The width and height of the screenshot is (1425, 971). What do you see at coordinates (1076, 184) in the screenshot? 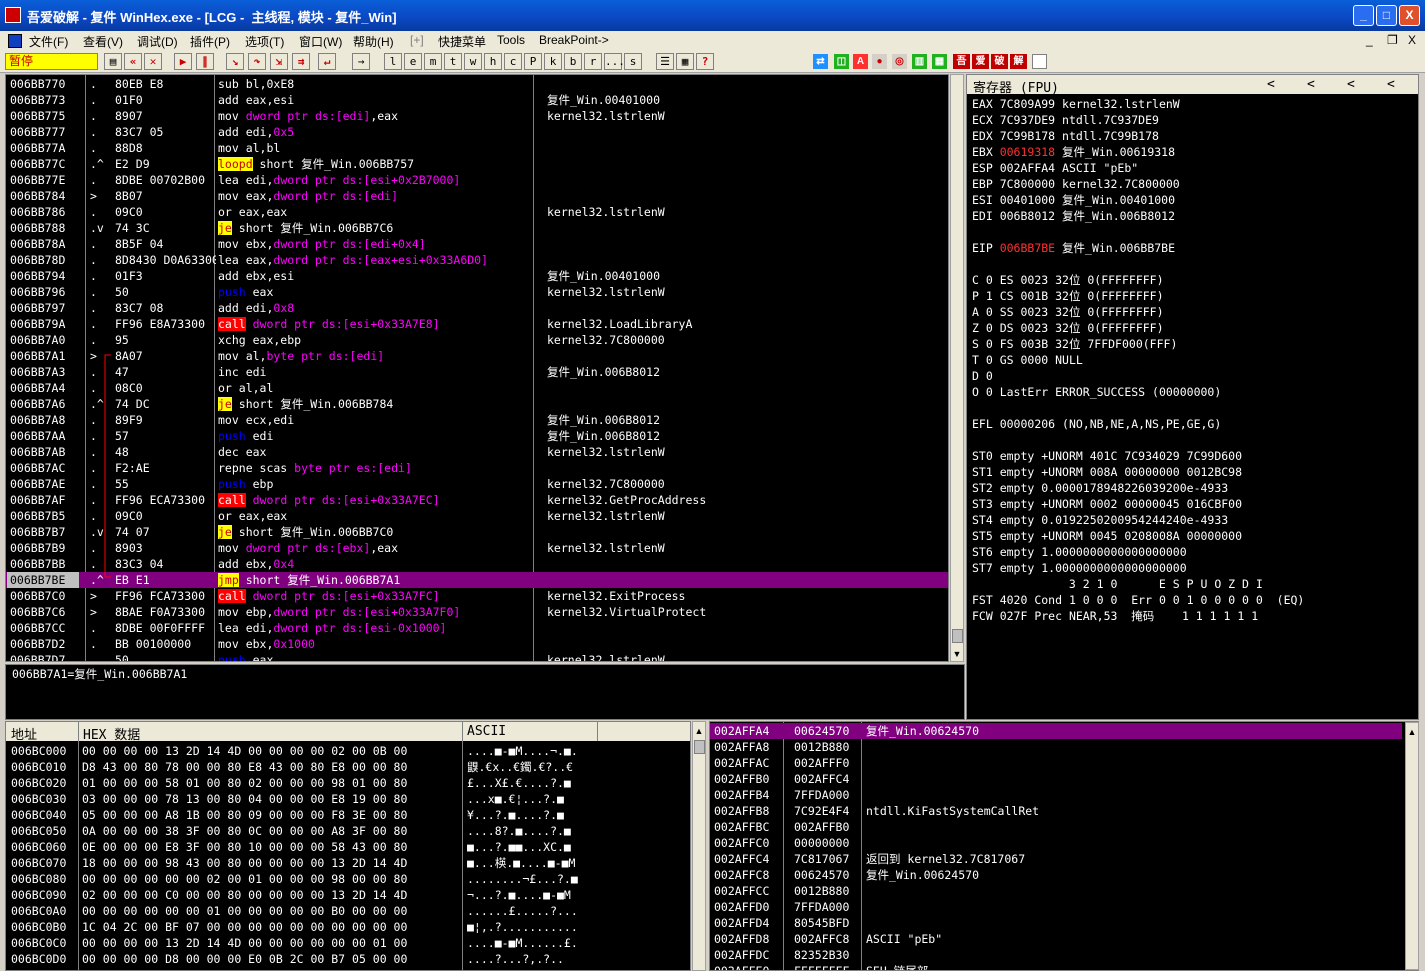
I see `register-row: EBP 7C800000 kernel32.7C800000` at bounding box center [1076, 184].